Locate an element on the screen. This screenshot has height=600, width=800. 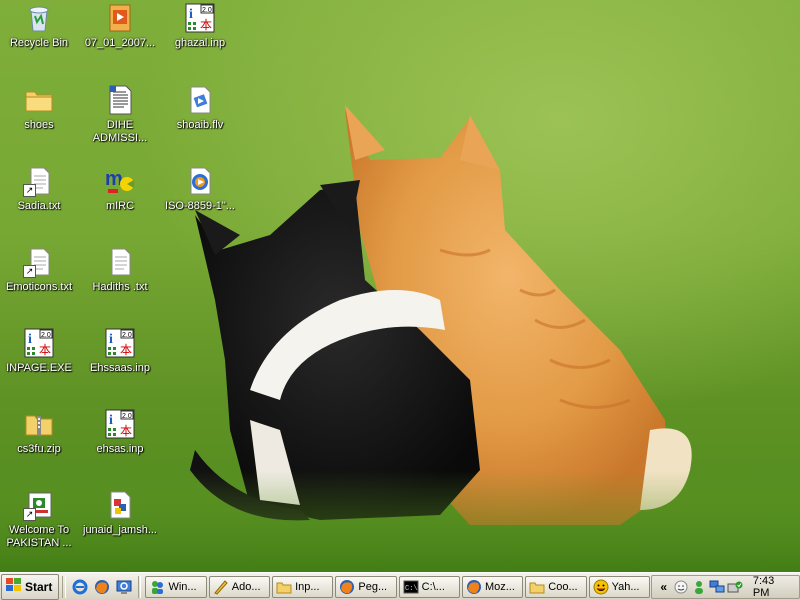
command-prompt-icon: C:\ is located at coordinates (411, 587).